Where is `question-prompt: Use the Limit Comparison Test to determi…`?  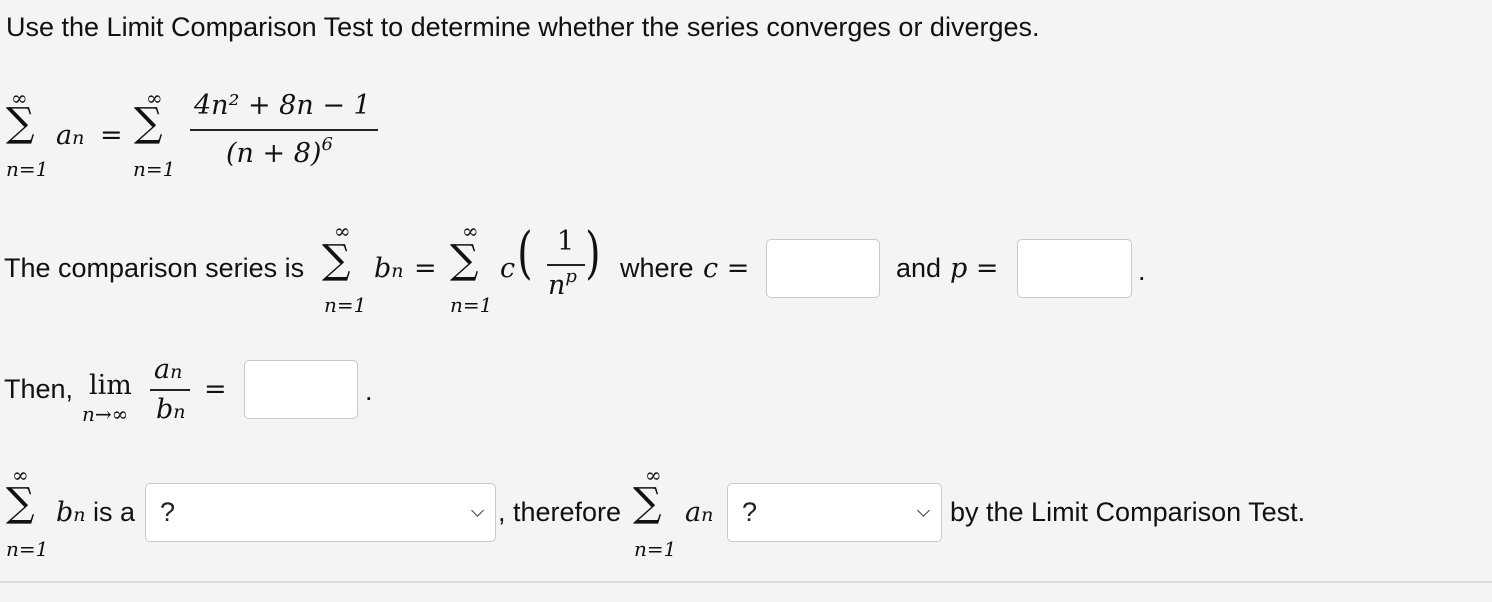 question-prompt: Use the Limit Comparison Test to determi… is located at coordinates (523, 27).